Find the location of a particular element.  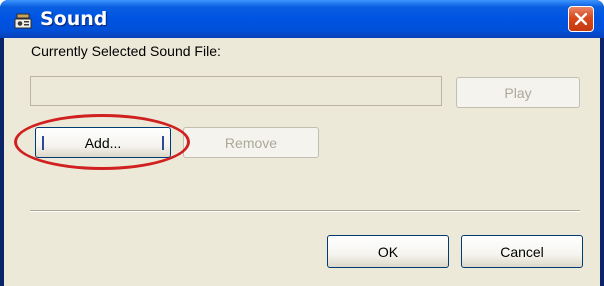

play-button-label: Play is located at coordinates (518, 92).